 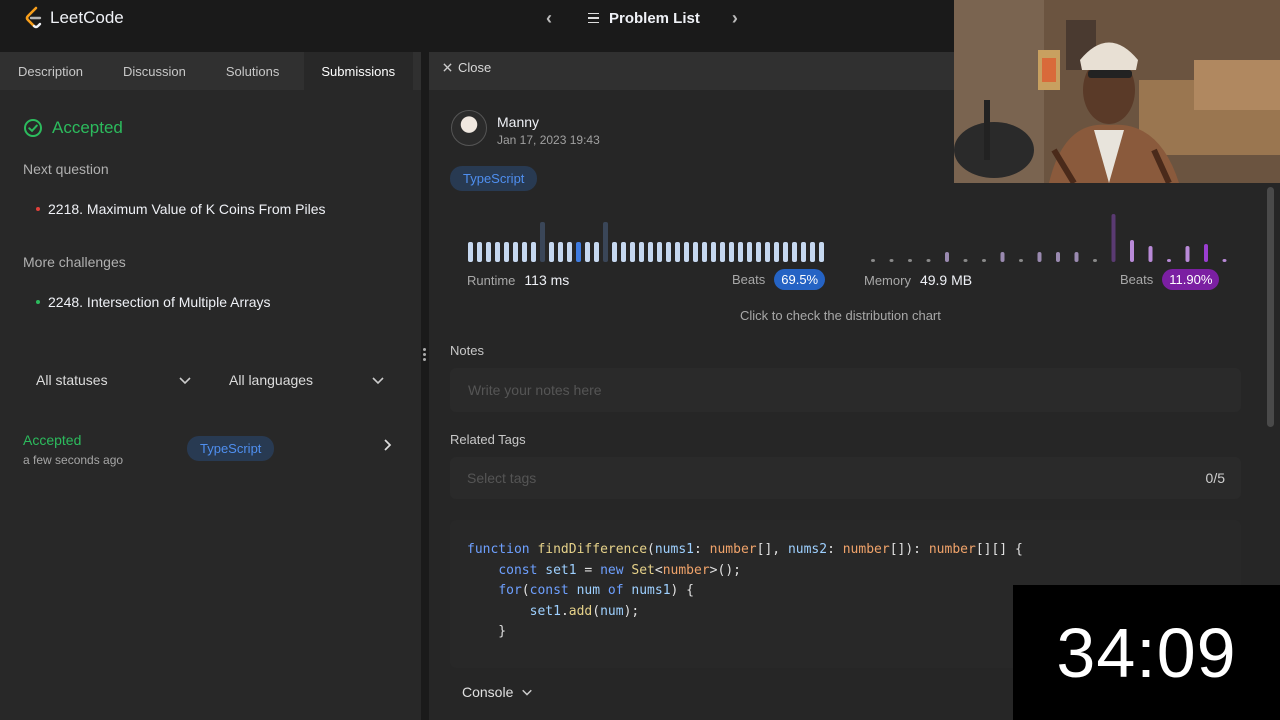 What do you see at coordinates (359, 71) in the screenshot?
I see `tab-submissions: Submissions` at bounding box center [359, 71].